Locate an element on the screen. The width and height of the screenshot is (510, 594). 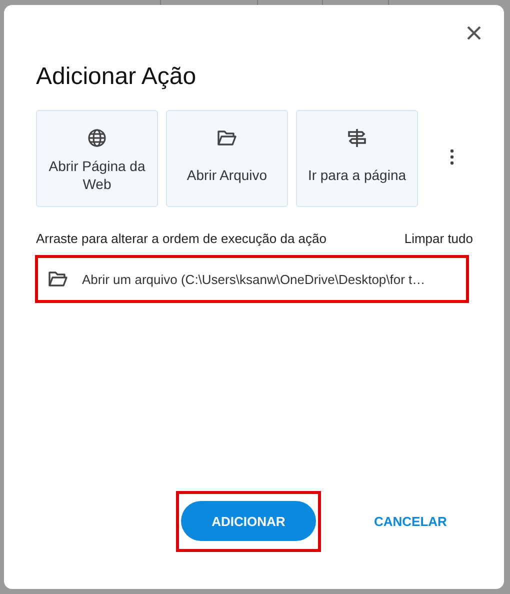
clear-all-link: Limpar tudo is located at coordinates (438, 238).